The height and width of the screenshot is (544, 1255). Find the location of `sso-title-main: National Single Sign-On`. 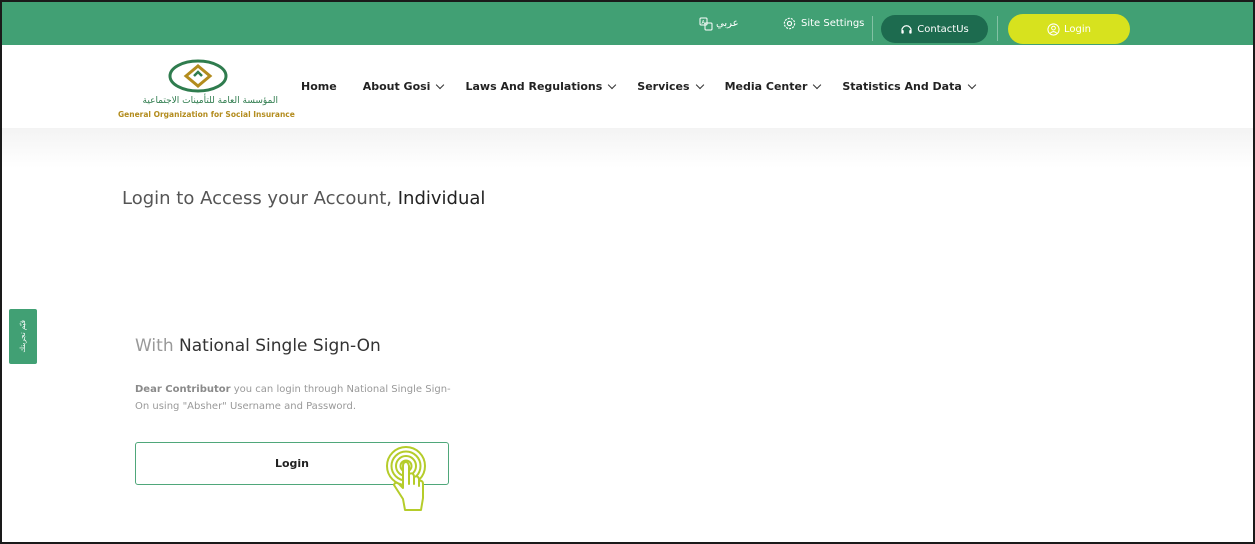

sso-title-main: National Single Sign-On is located at coordinates (280, 346).